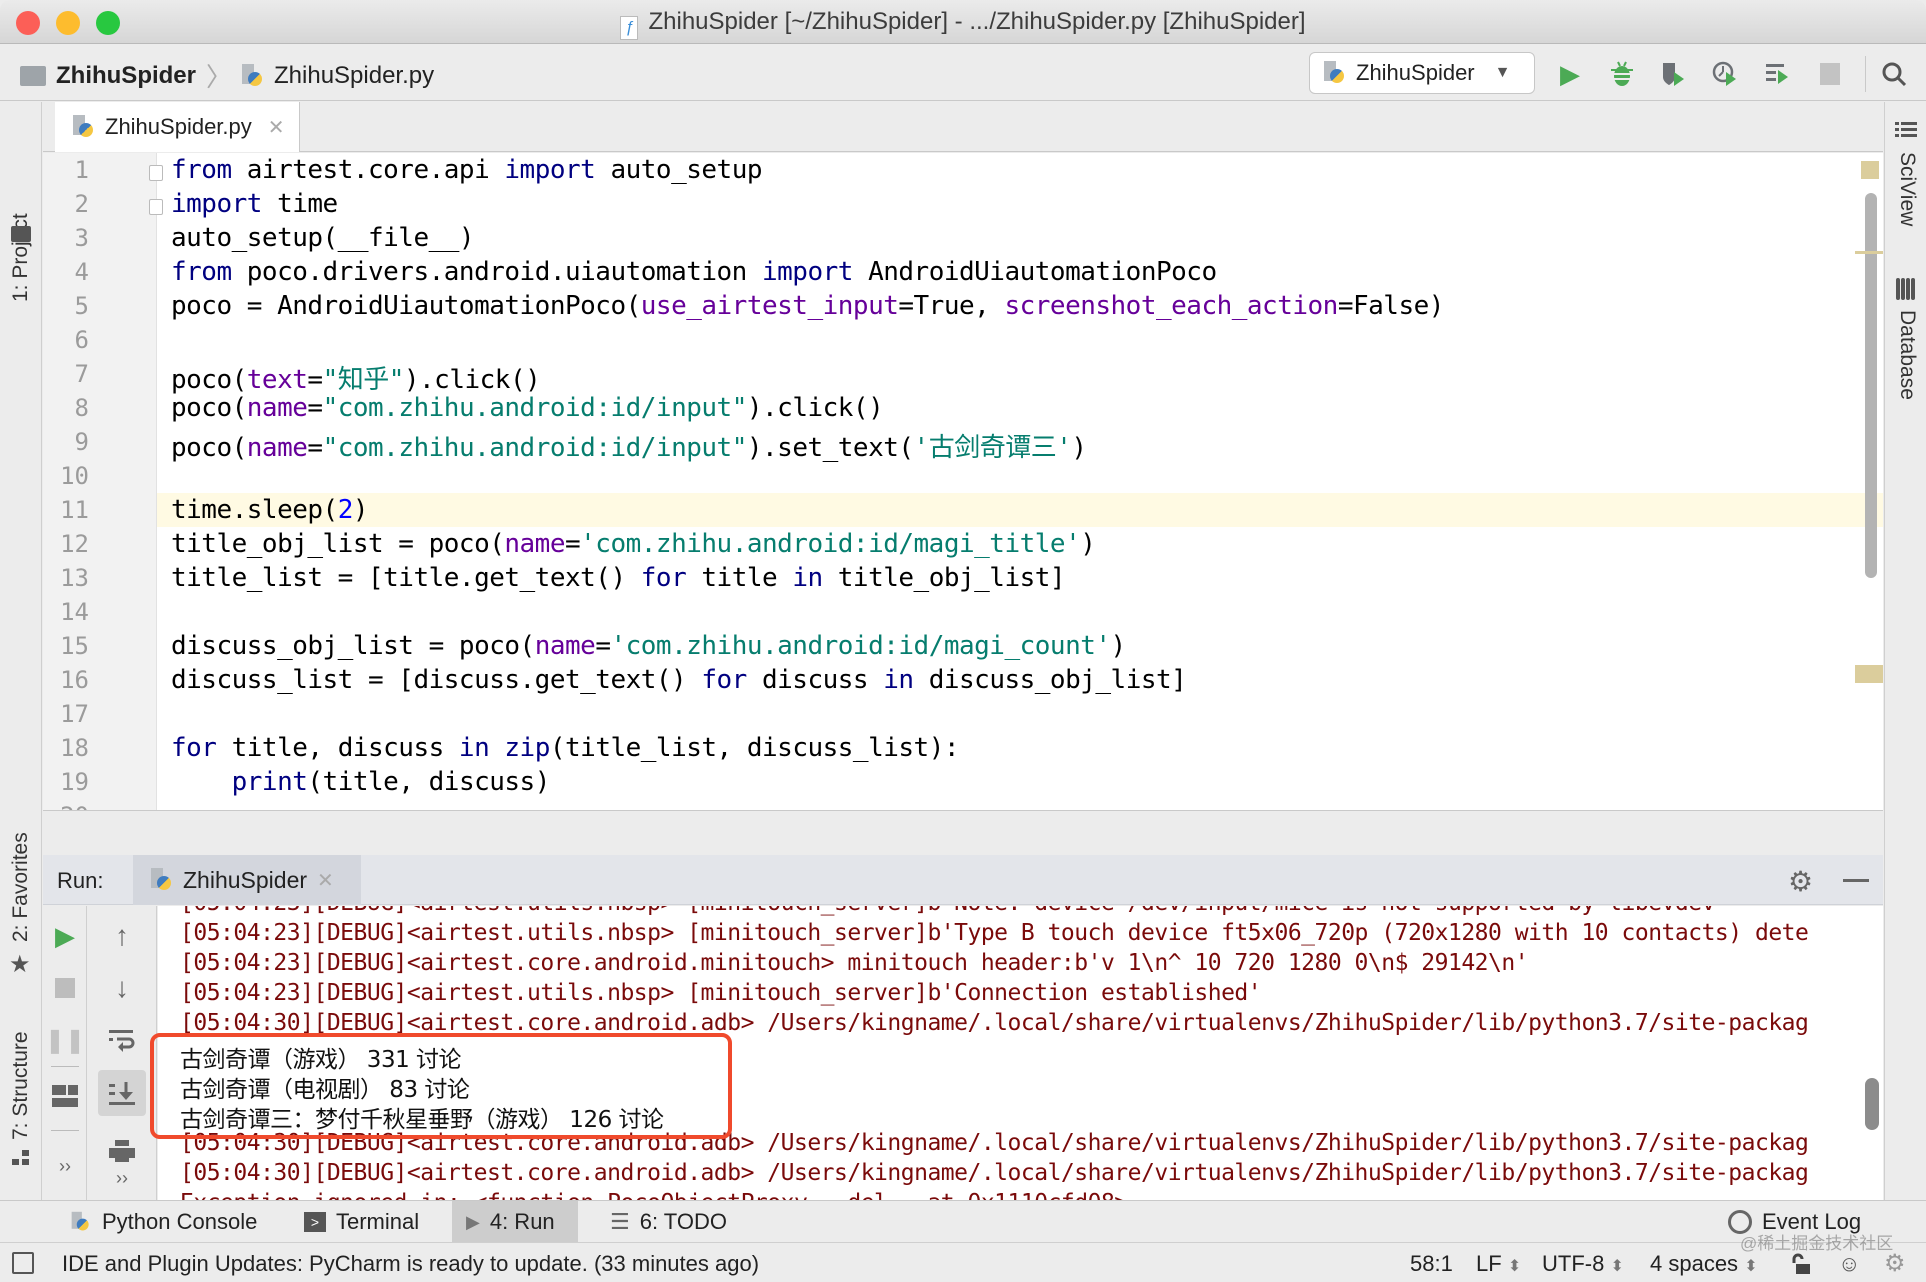  What do you see at coordinates (126, 76) in the screenshot?
I see `breadcrumb-project: ZhihuSpider` at bounding box center [126, 76].